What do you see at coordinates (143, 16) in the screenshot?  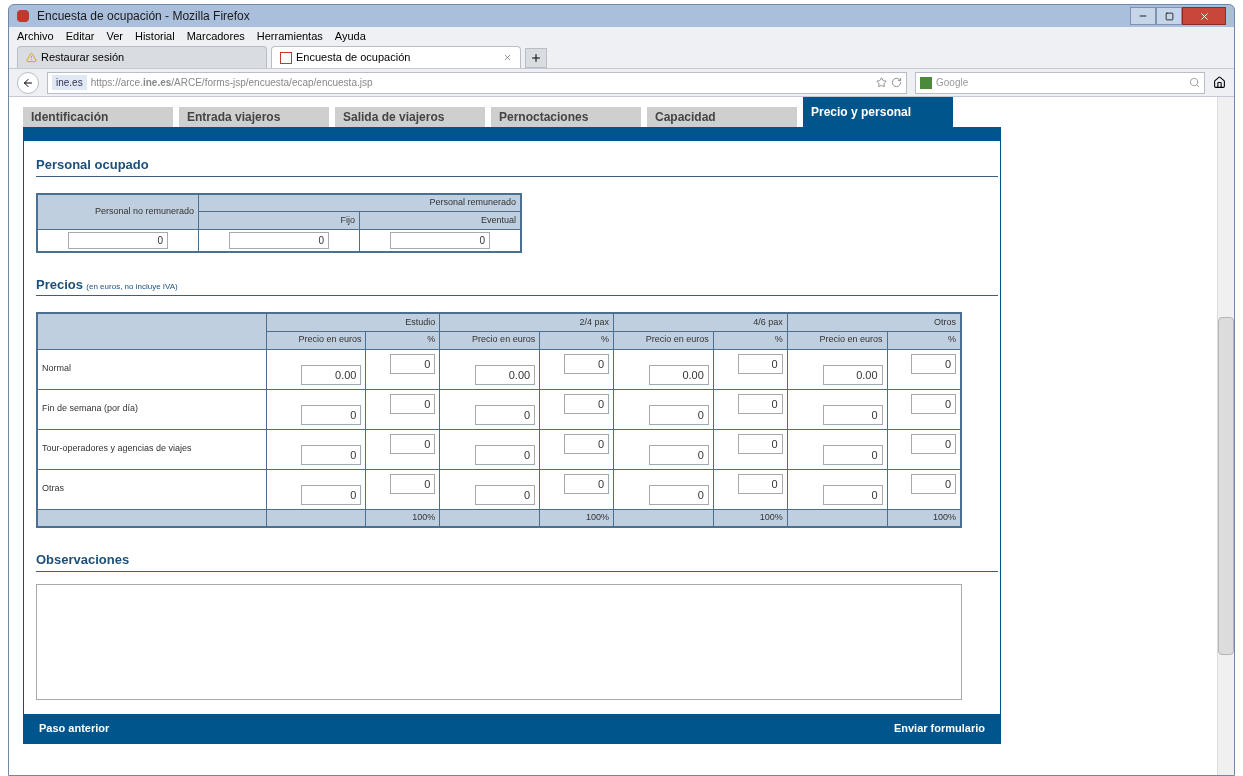 I see `window-title: Encuesta de ocupación - Mozilla Firefox` at bounding box center [143, 16].